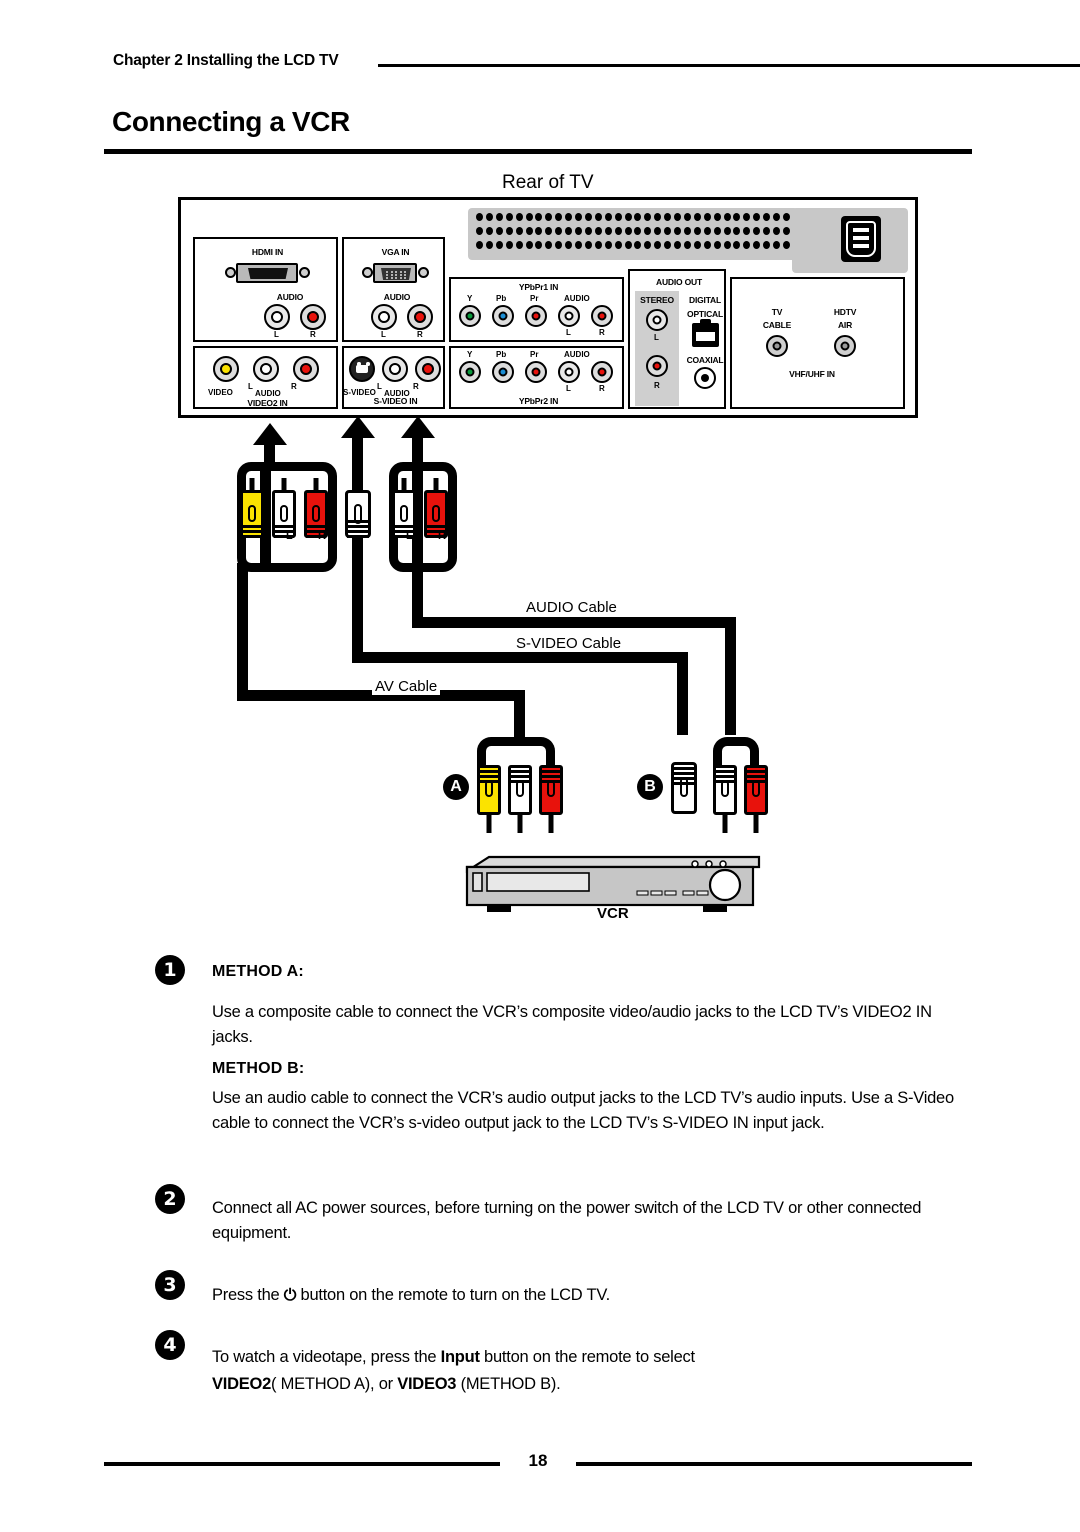  I want to click on method-b-label: METHOD B:, so click(258, 1068).